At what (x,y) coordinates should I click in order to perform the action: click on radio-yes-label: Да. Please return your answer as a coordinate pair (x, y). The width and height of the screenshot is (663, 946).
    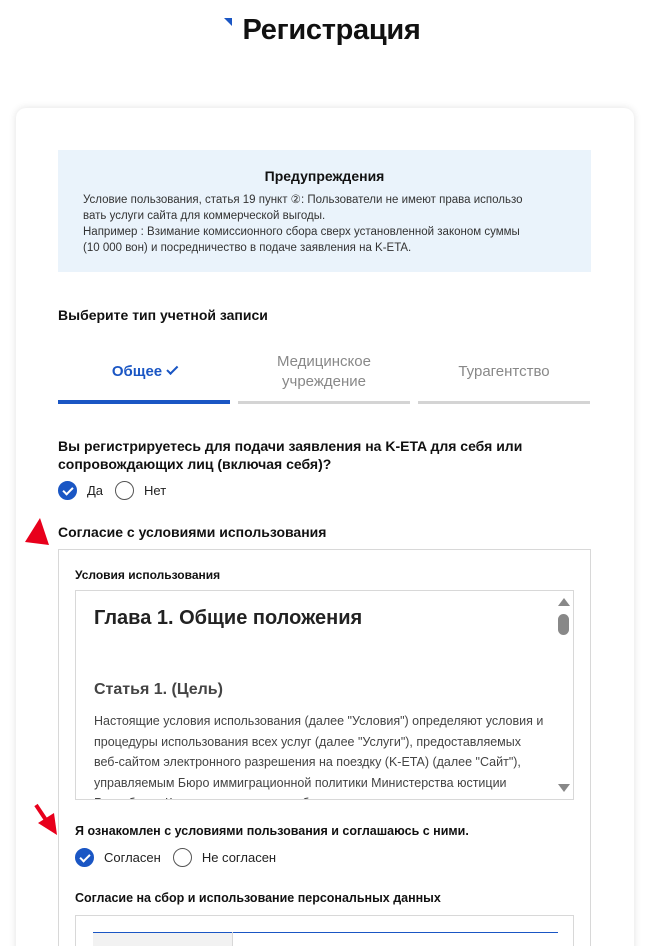
    Looking at the image, I should click on (95, 490).